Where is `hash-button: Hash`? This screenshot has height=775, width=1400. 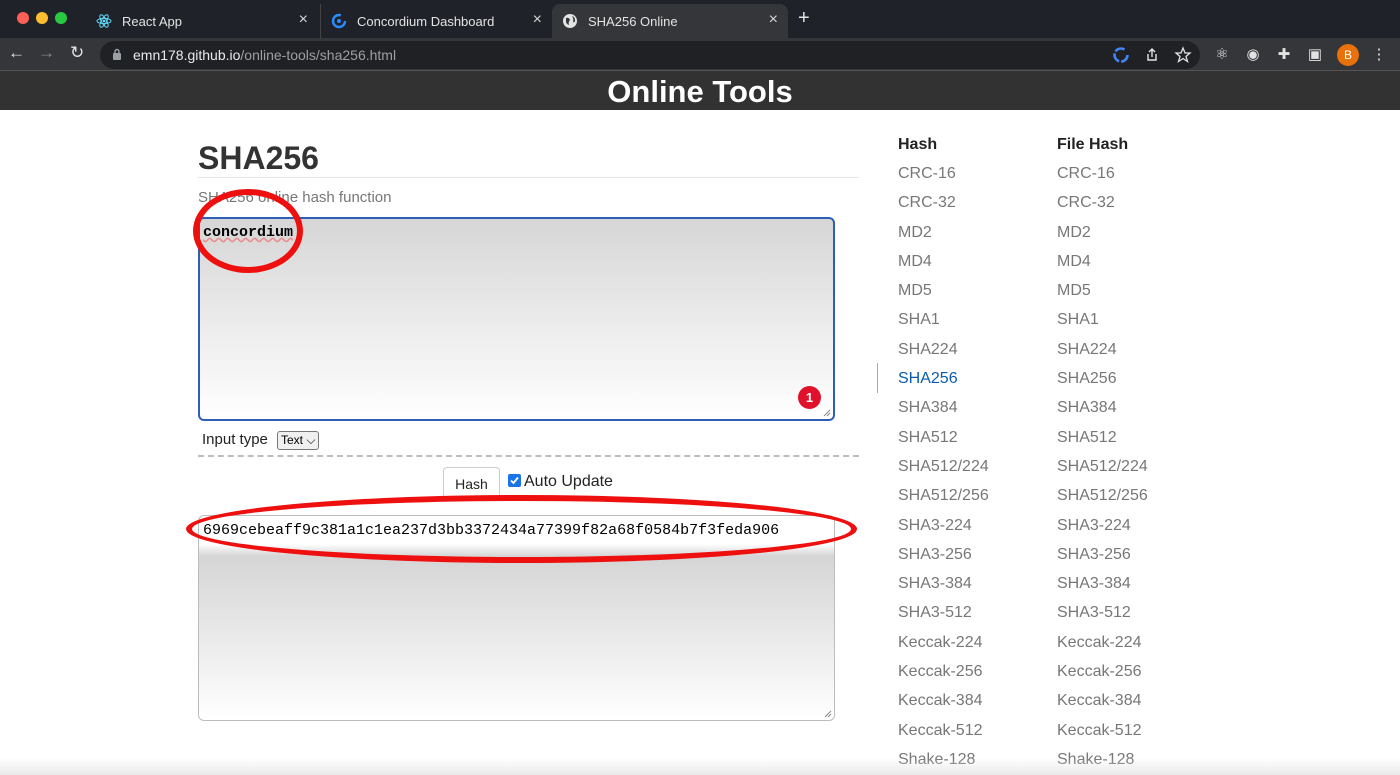
hash-button: Hash is located at coordinates (471, 482).